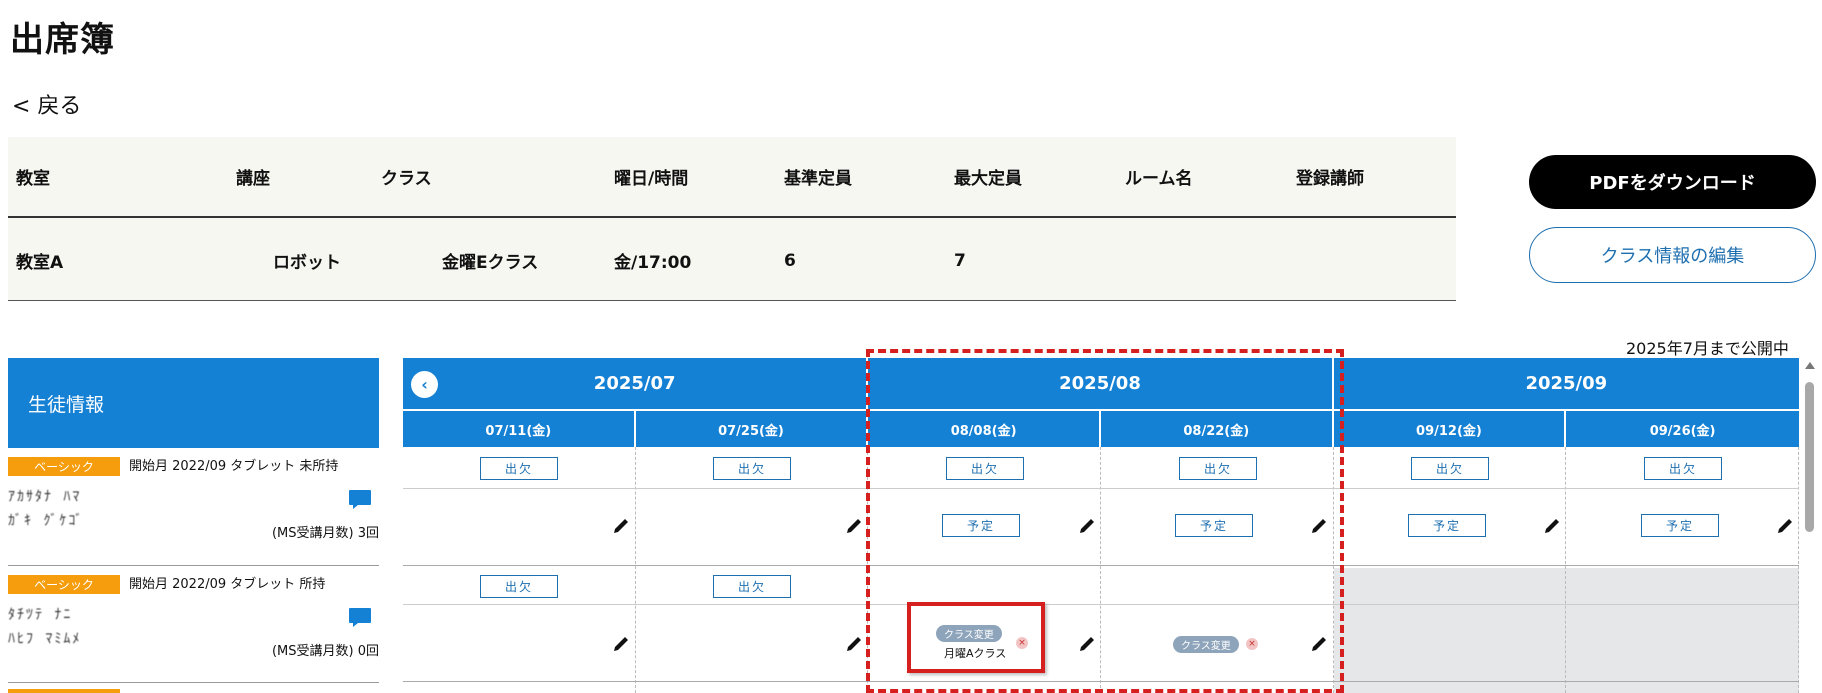 This screenshot has height=693, width=1822. What do you see at coordinates (1330, 179) in the screenshot?
I see `header-registered-teacher: 登録講師` at bounding box center [1330, 179].